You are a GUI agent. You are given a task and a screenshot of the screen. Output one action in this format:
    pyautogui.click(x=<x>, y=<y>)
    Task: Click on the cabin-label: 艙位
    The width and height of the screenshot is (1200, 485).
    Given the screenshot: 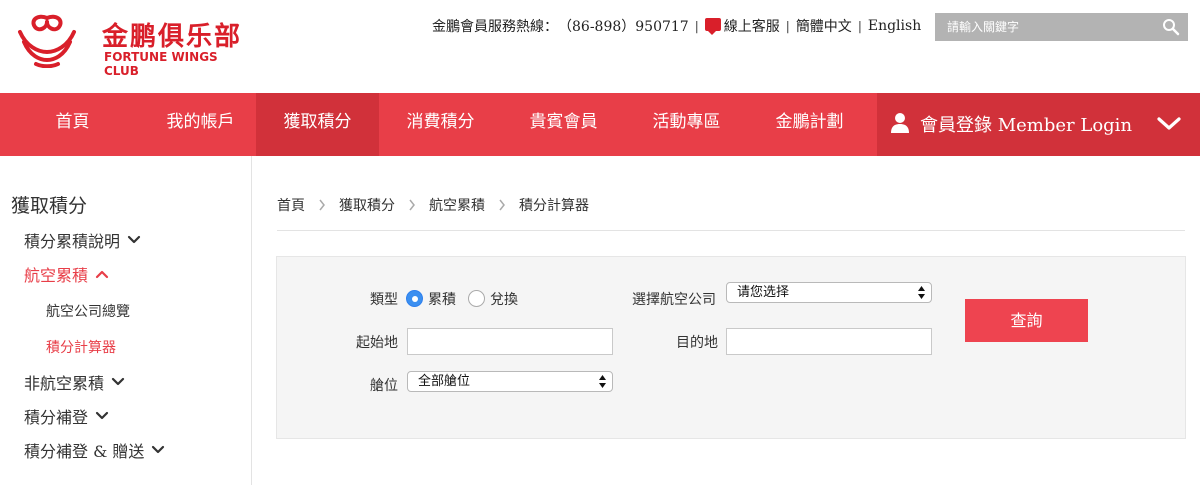 What is the action you would take?
    pyautogui.click(x=384, y=386)
    